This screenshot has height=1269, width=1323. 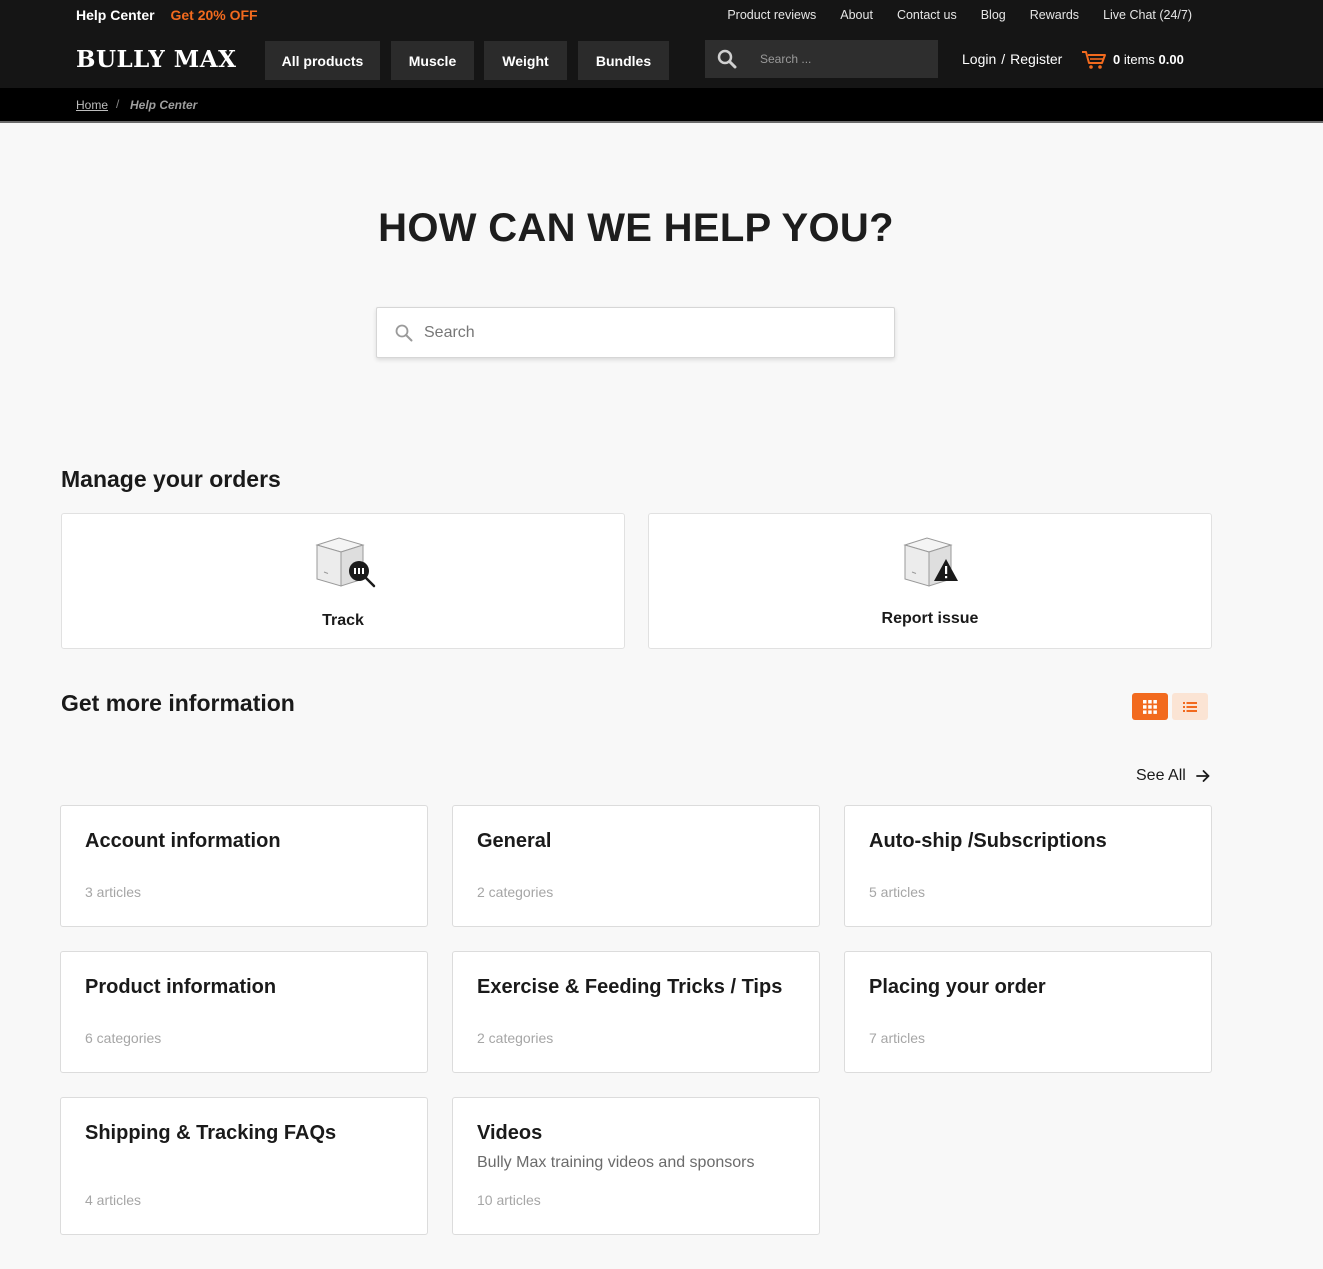 I want to click on category-count: 6 categories, so click(x=123, y=1038).